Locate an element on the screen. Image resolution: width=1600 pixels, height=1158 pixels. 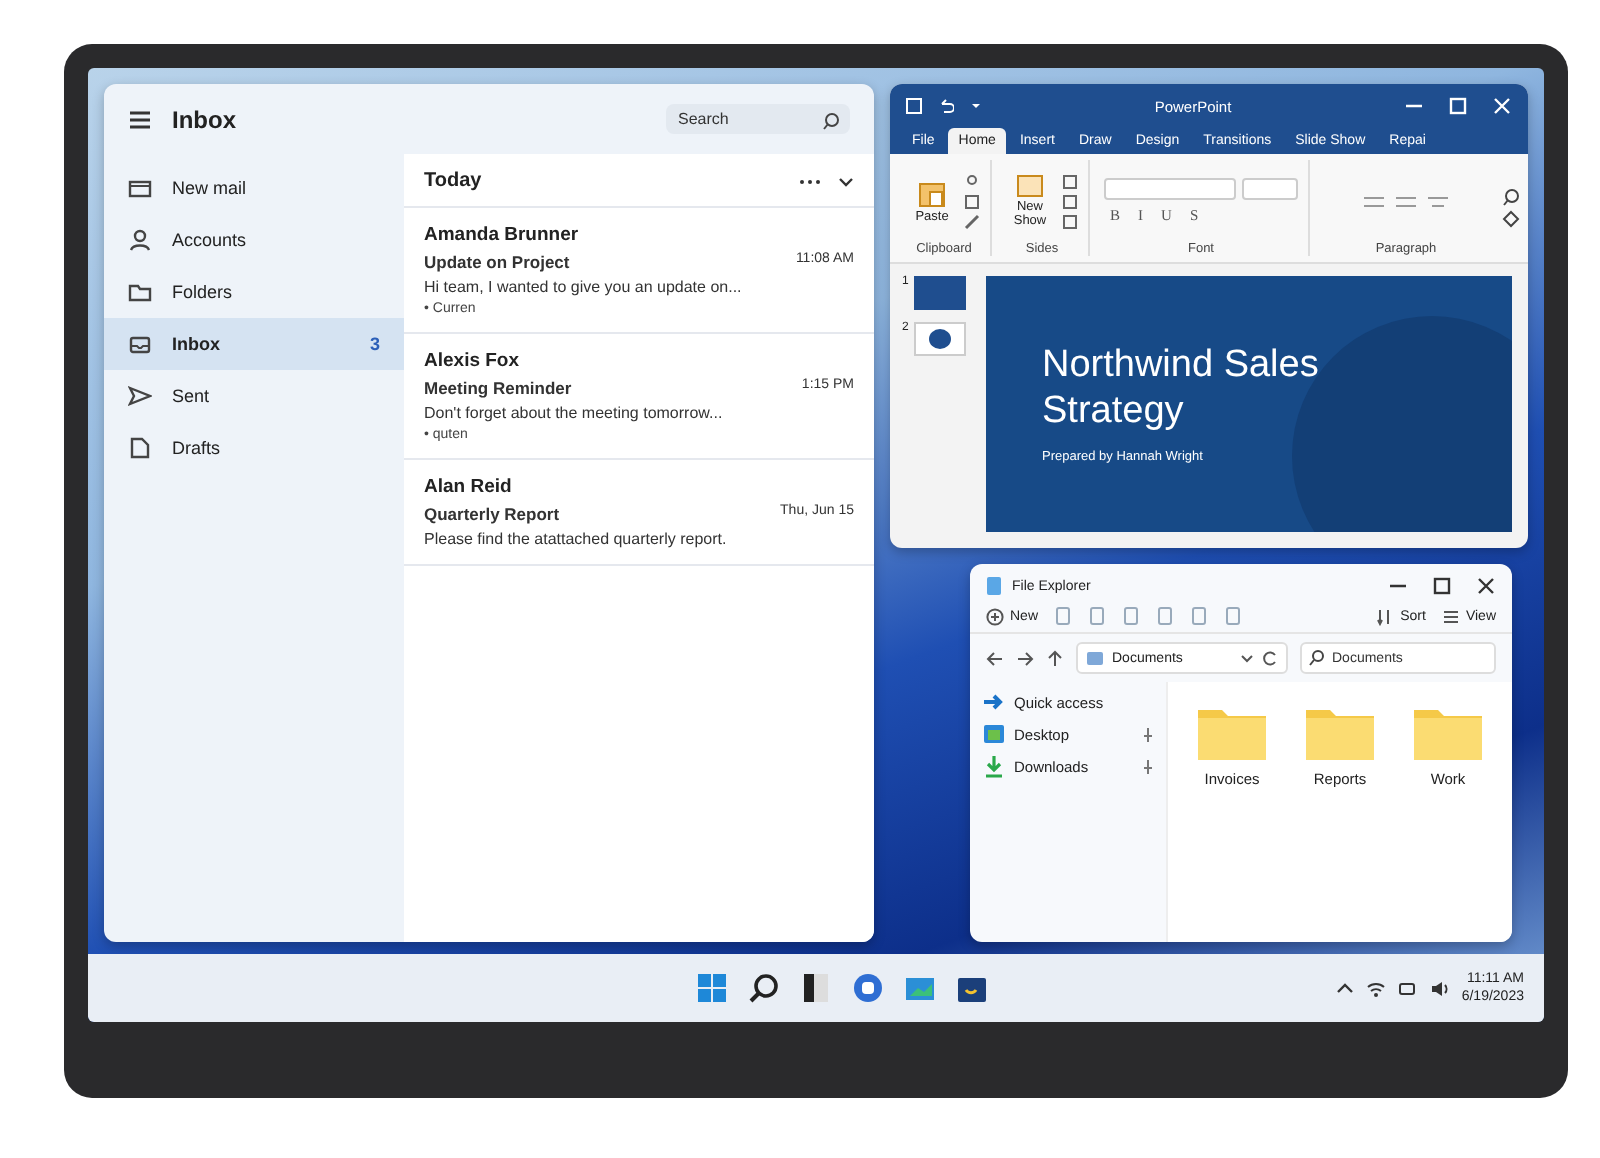
window-title: Inbox is located at coordinates (205, 119).